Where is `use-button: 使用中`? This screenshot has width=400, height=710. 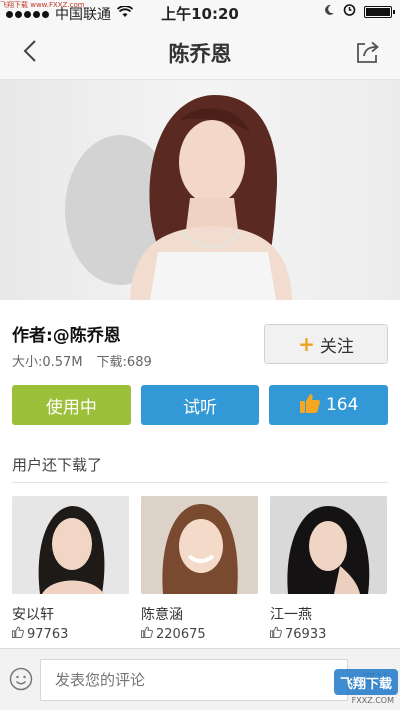 use-button: 使用中 is located at coordinates (71, 405).